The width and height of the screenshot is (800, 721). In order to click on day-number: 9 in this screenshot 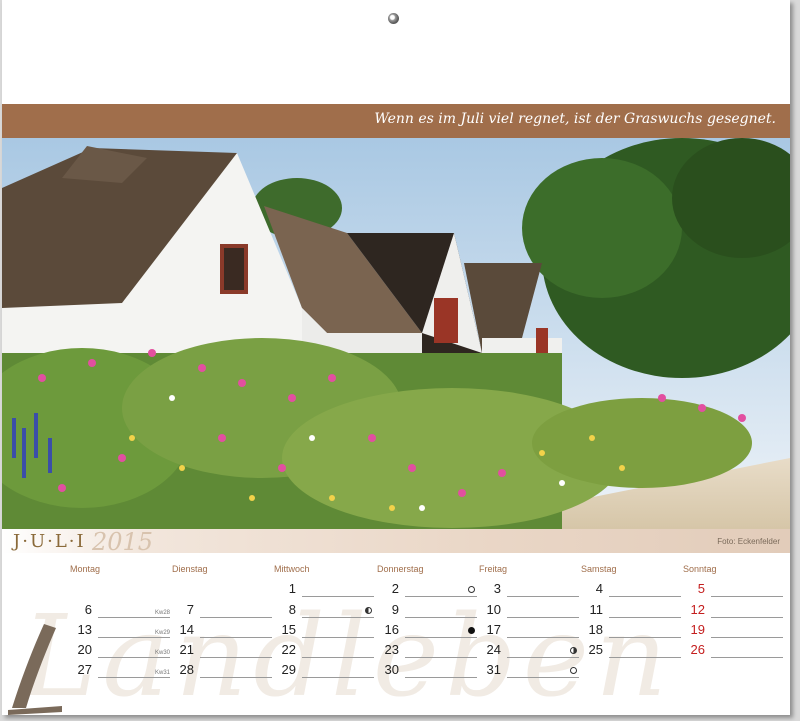, I will do `click(395, 609)`.